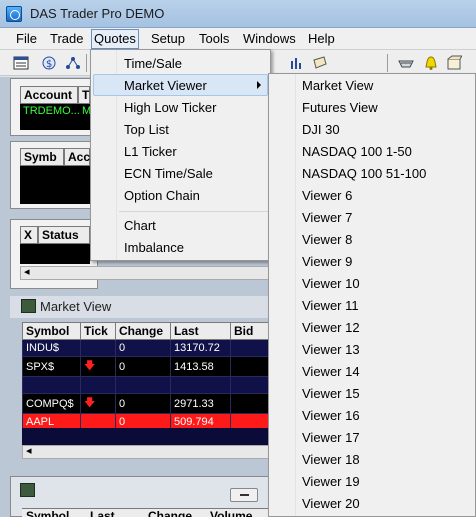 The image size is (476, 517). I want to click on network-icon, so click(73, 63).